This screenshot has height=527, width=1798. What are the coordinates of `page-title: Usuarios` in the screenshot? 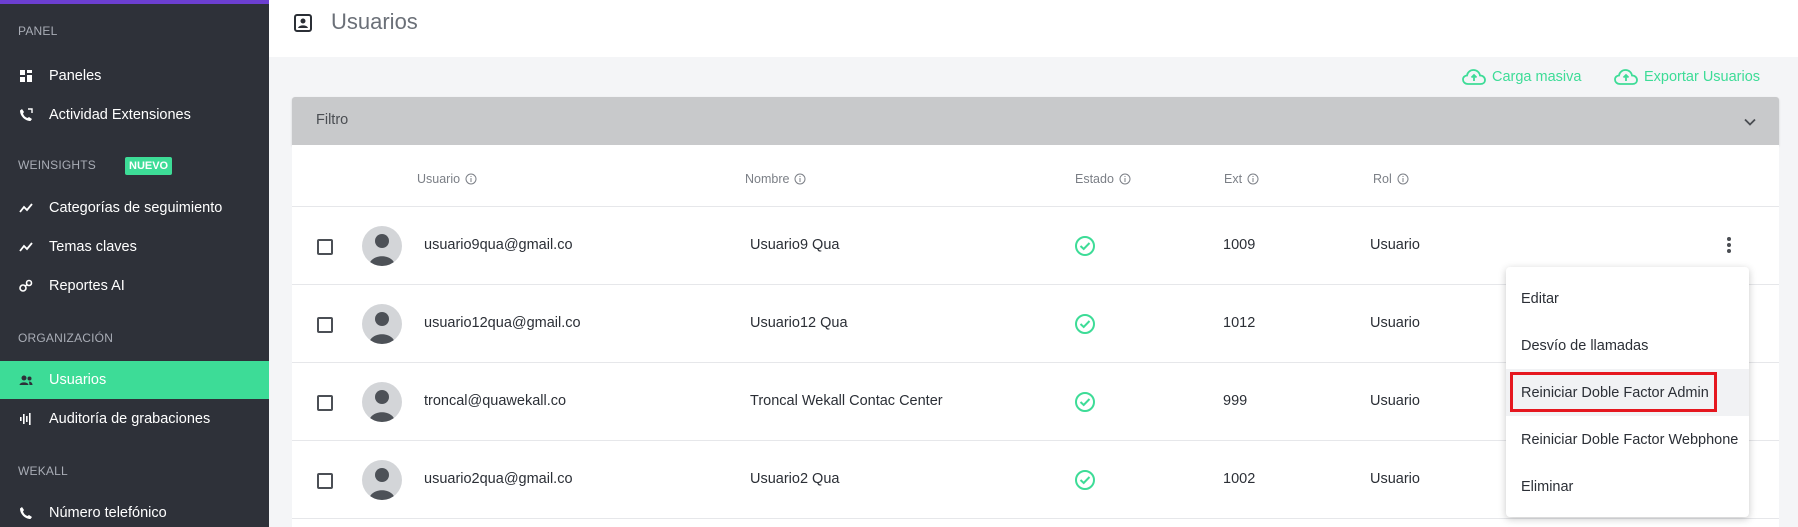 It's located at (374, 21).